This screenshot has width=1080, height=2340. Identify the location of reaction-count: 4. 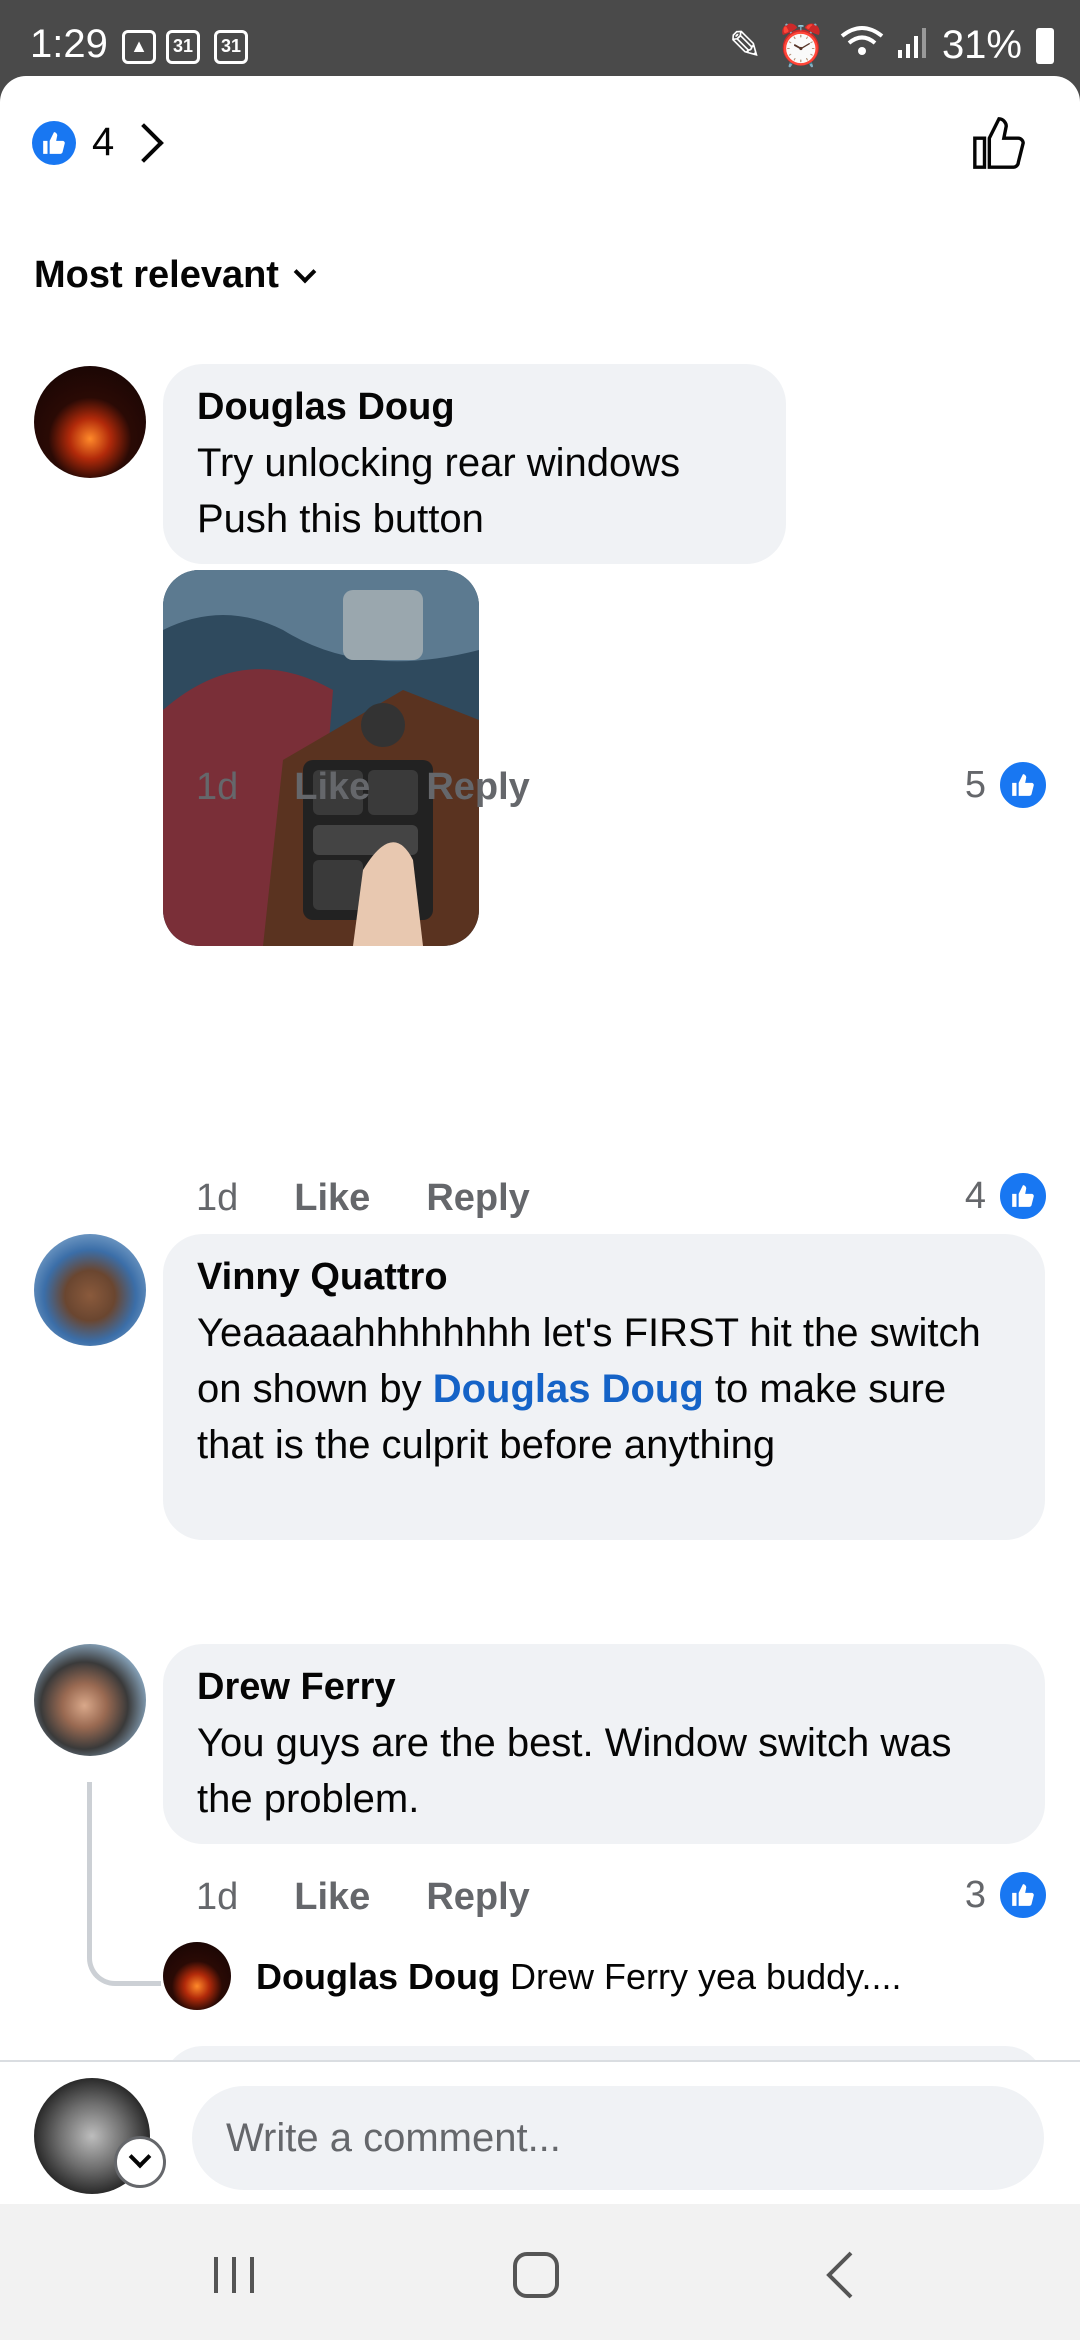
(103, 142).